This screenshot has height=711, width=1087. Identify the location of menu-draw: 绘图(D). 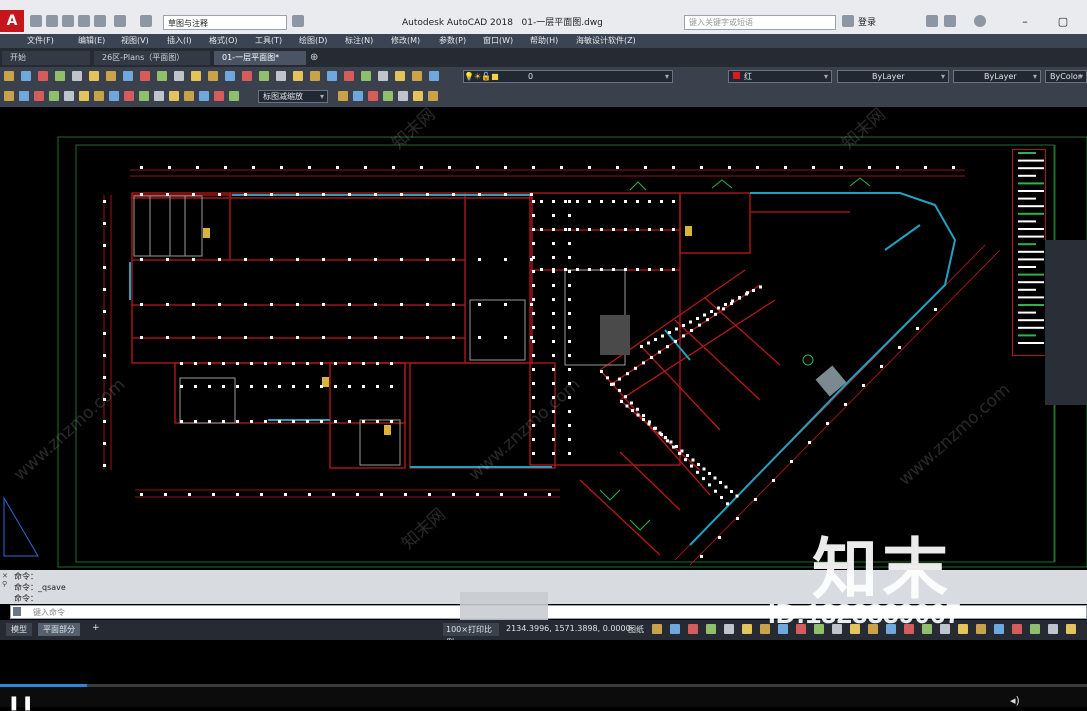
(313, 40).